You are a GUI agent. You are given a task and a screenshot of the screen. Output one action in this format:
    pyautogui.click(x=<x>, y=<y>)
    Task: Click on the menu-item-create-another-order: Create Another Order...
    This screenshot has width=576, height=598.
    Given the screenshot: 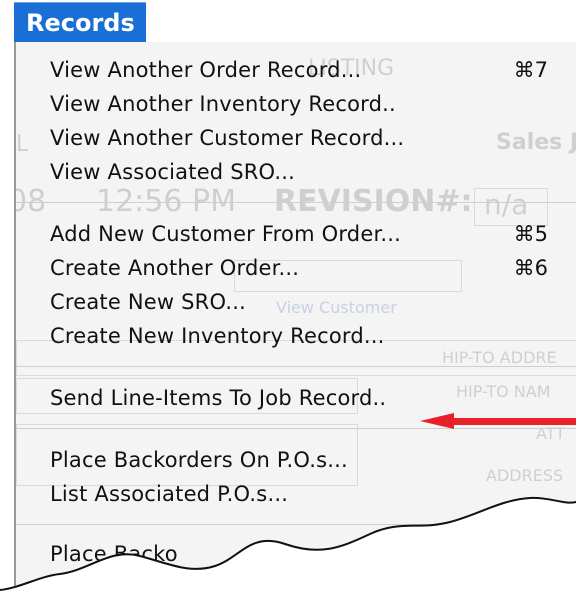 What is the action you would take?
    pyautogui.click(x=174, y=268)
    